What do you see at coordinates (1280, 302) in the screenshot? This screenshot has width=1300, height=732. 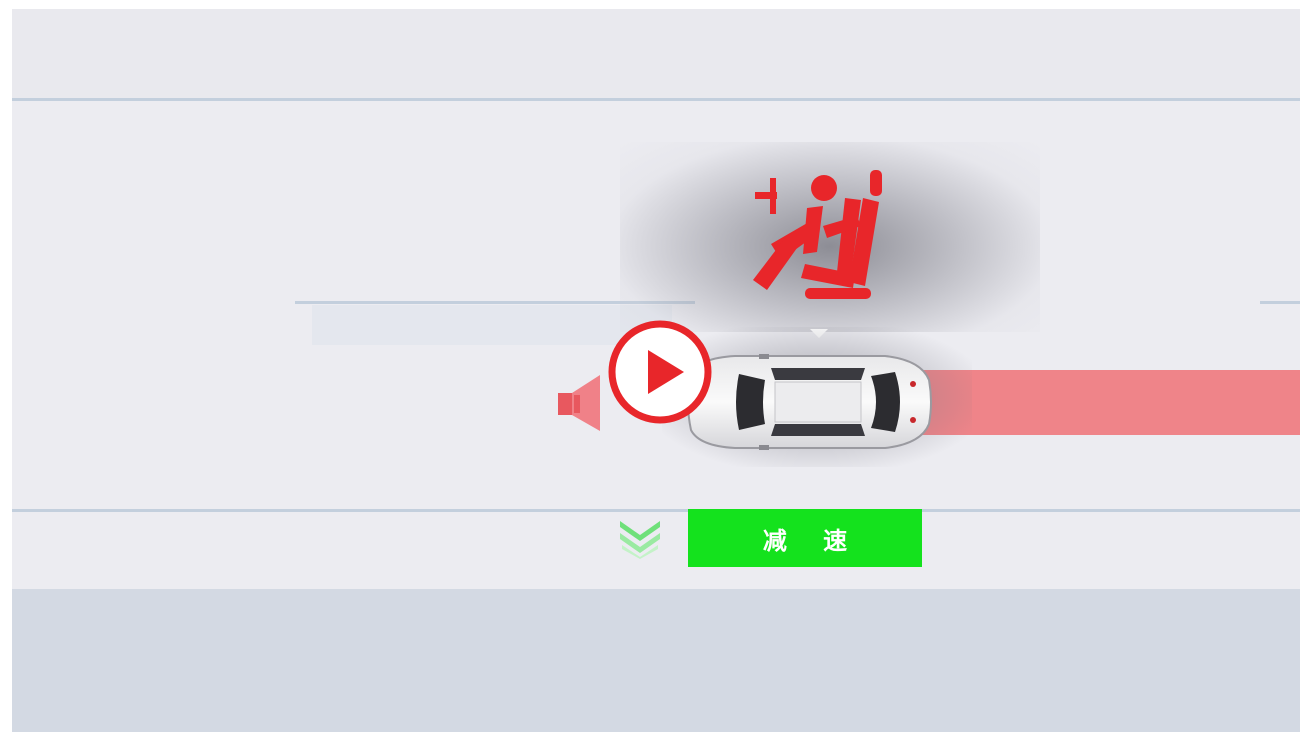 I see `lane-line-middle-right` at bounding box center [1280, 302].